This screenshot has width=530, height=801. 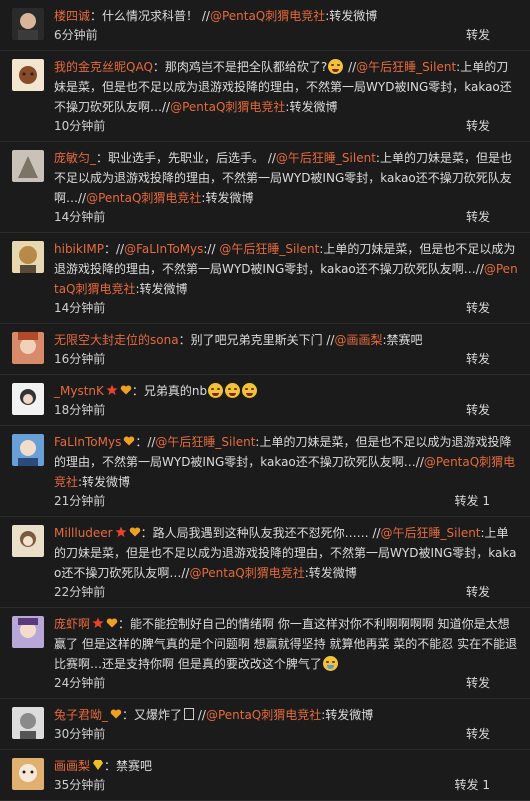 I want to click on comment-user: 画画梨, so click(x=72, y=766).